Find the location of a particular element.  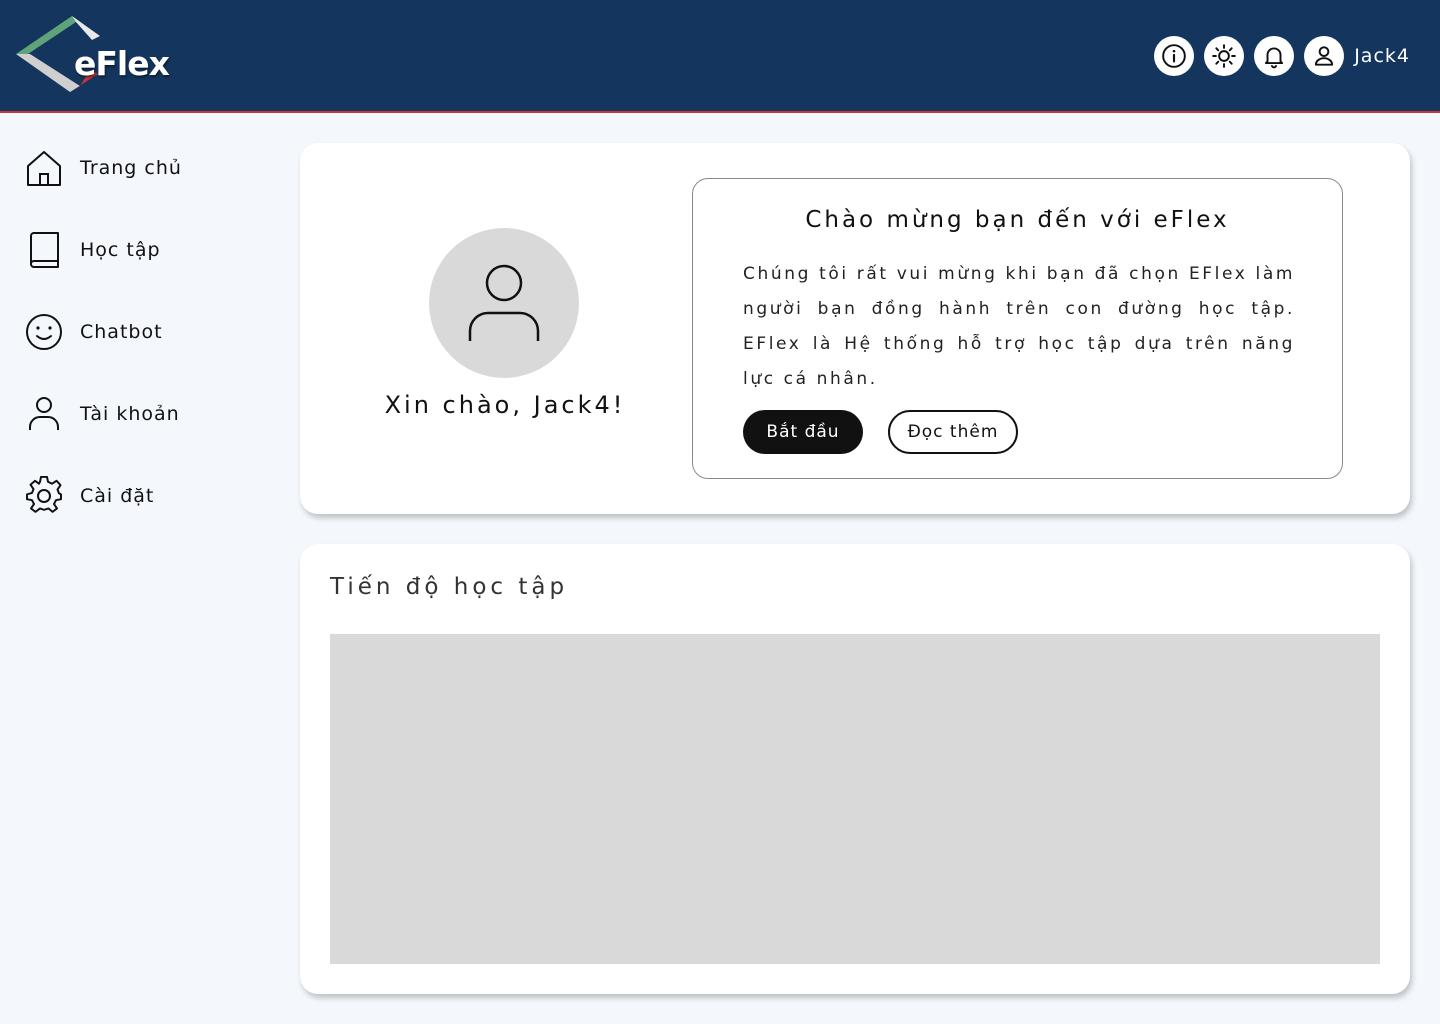

eflex-logo: eFlex is located at coordinates (92, 54).